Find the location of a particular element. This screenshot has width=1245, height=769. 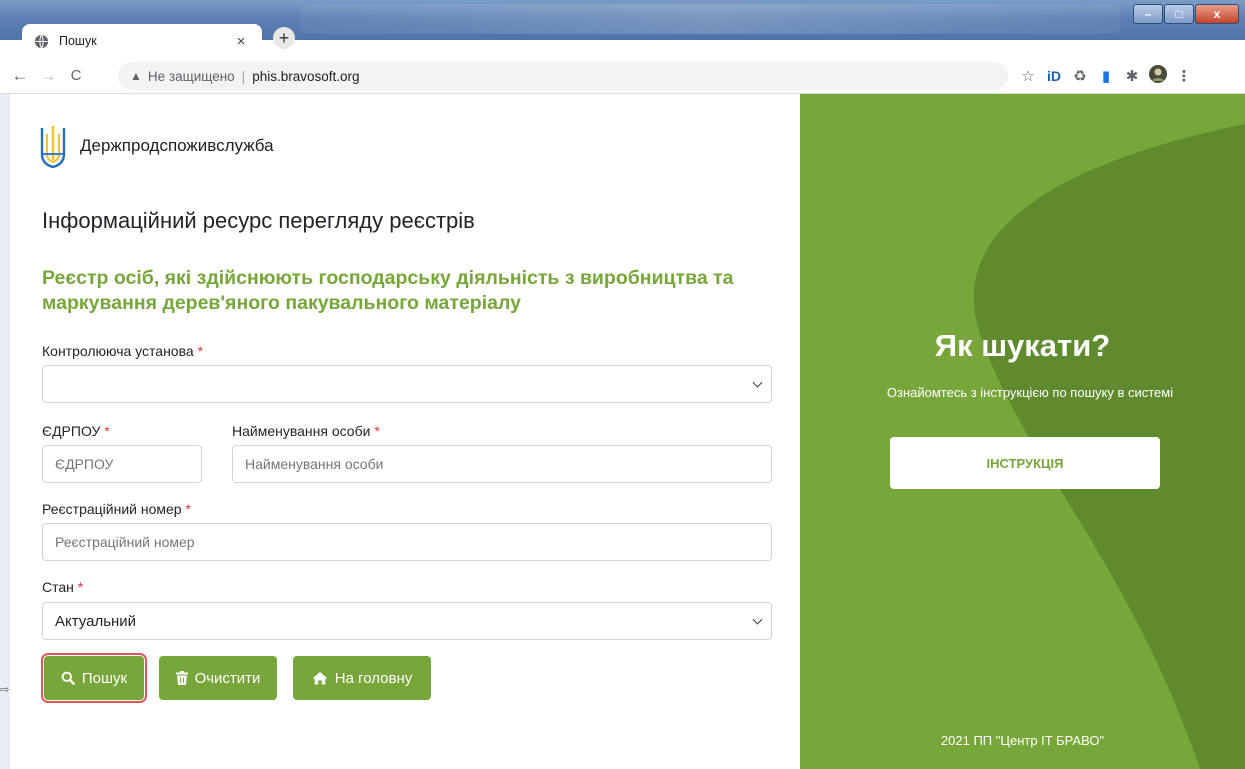

page-title: Інформаційний ресурс перегляду реєстрів is located at coordinates (258, 220).